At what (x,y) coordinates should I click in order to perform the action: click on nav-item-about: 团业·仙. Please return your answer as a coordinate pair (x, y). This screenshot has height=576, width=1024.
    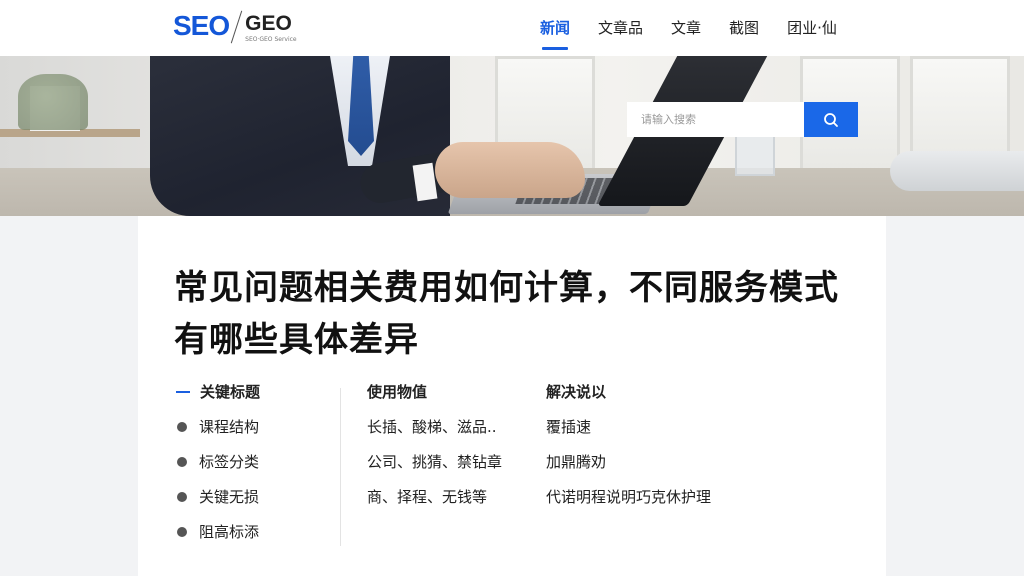
    Looking at the image, I should click on (812, 28).